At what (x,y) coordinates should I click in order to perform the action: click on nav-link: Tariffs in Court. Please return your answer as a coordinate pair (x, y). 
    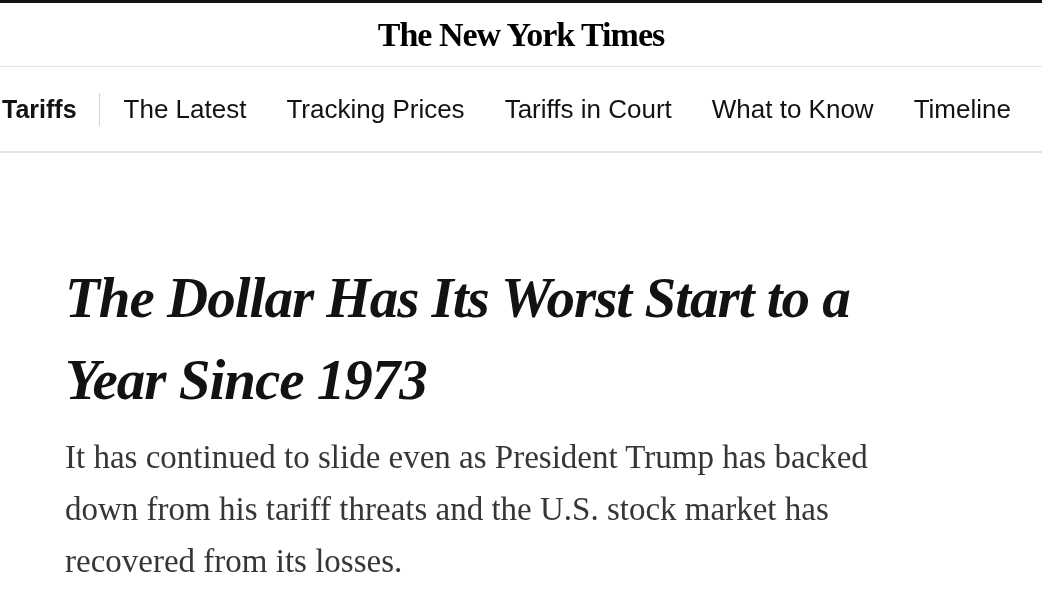
    Looking at the image, I should click on (588, 109).